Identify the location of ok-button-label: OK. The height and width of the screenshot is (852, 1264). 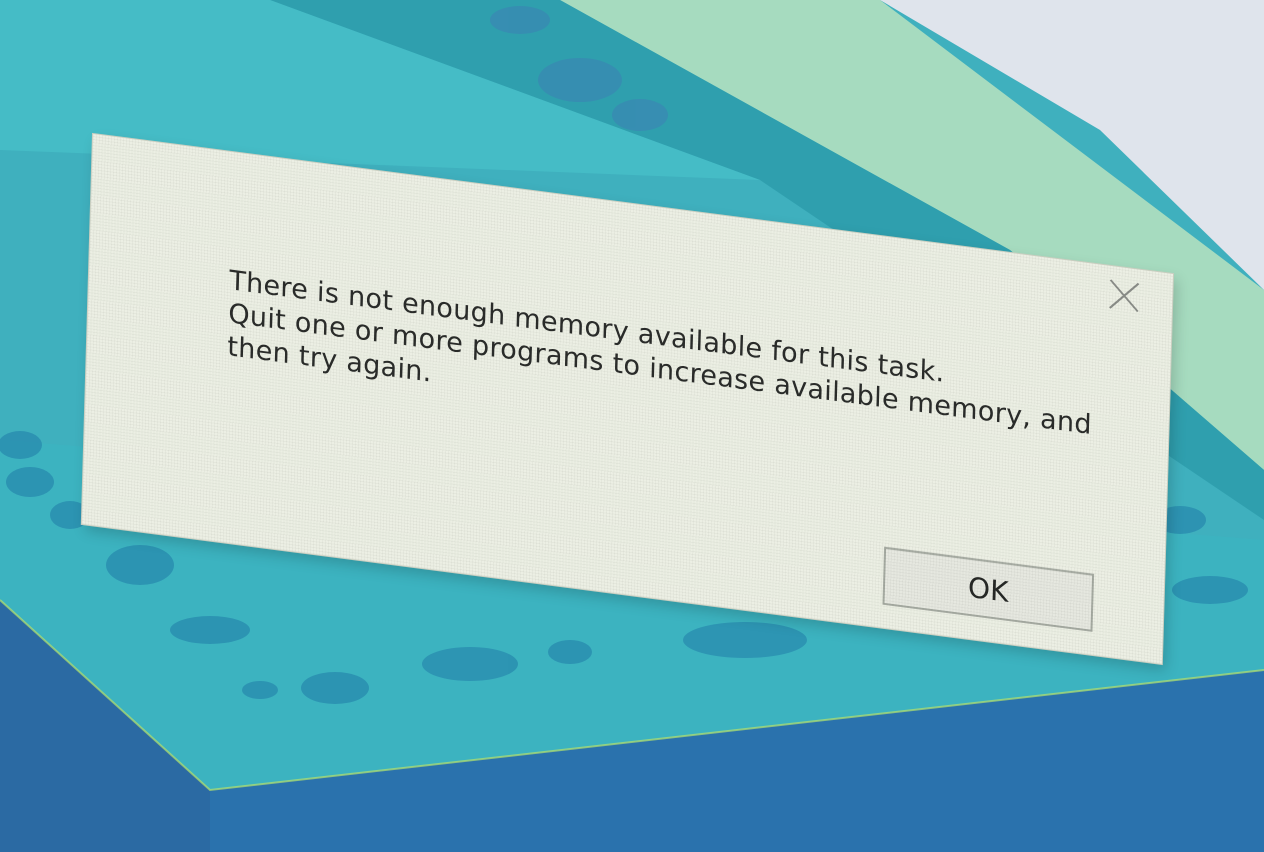
(988, 589).